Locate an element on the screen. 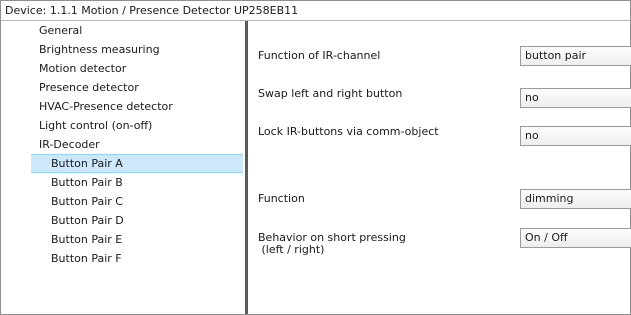 The image size is (631, 315). sidebar-item-label: Button Pair D is located at coordinates (87, 220).